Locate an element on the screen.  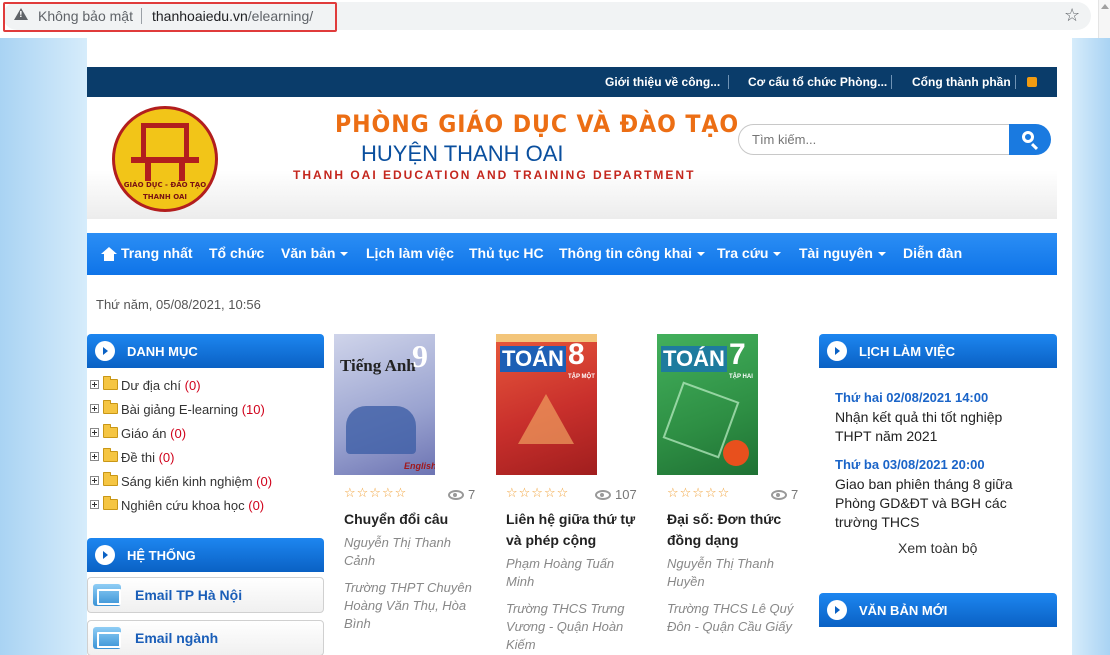
nav-label: Văn bản is located at coordinates (308, 253).